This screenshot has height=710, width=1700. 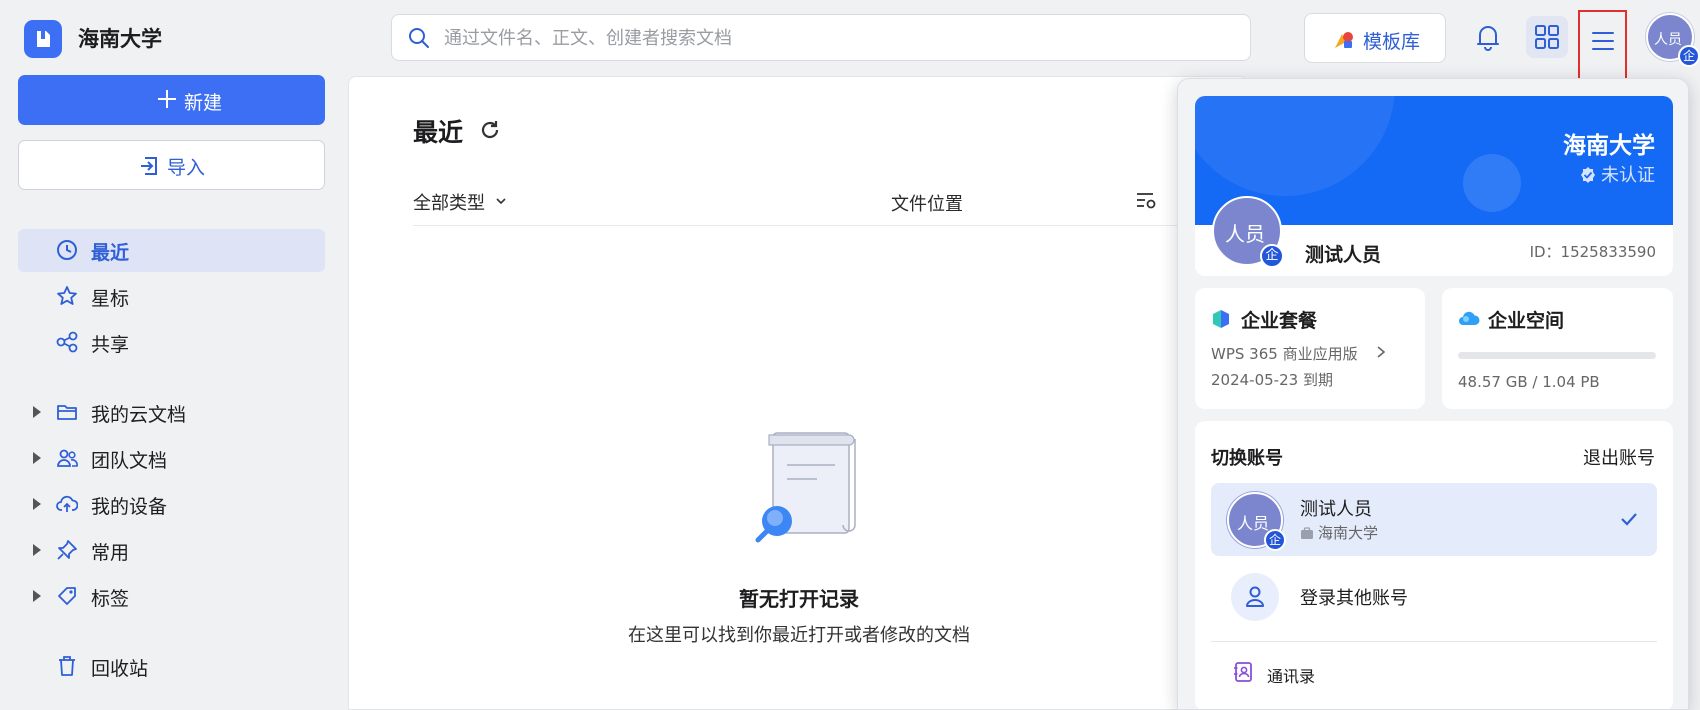 I want to click on package-cube-icon, so click(x=1221, y=319).